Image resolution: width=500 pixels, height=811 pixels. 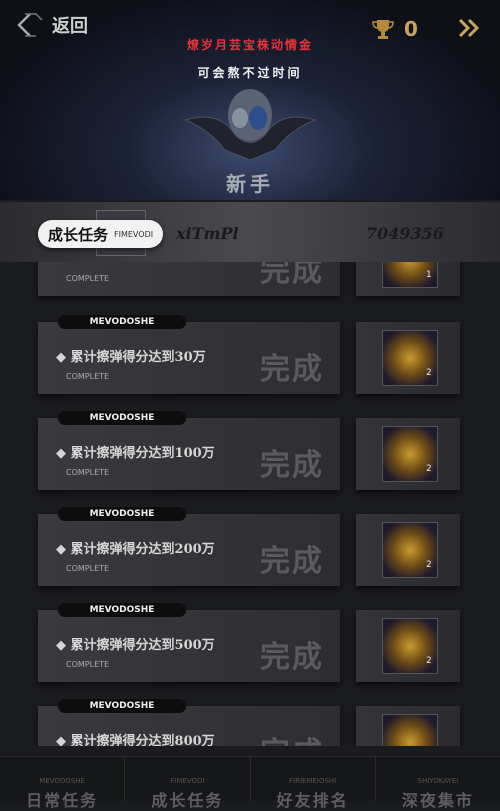 I want to click on back-arrow-icon, so click(x=30, y=25).